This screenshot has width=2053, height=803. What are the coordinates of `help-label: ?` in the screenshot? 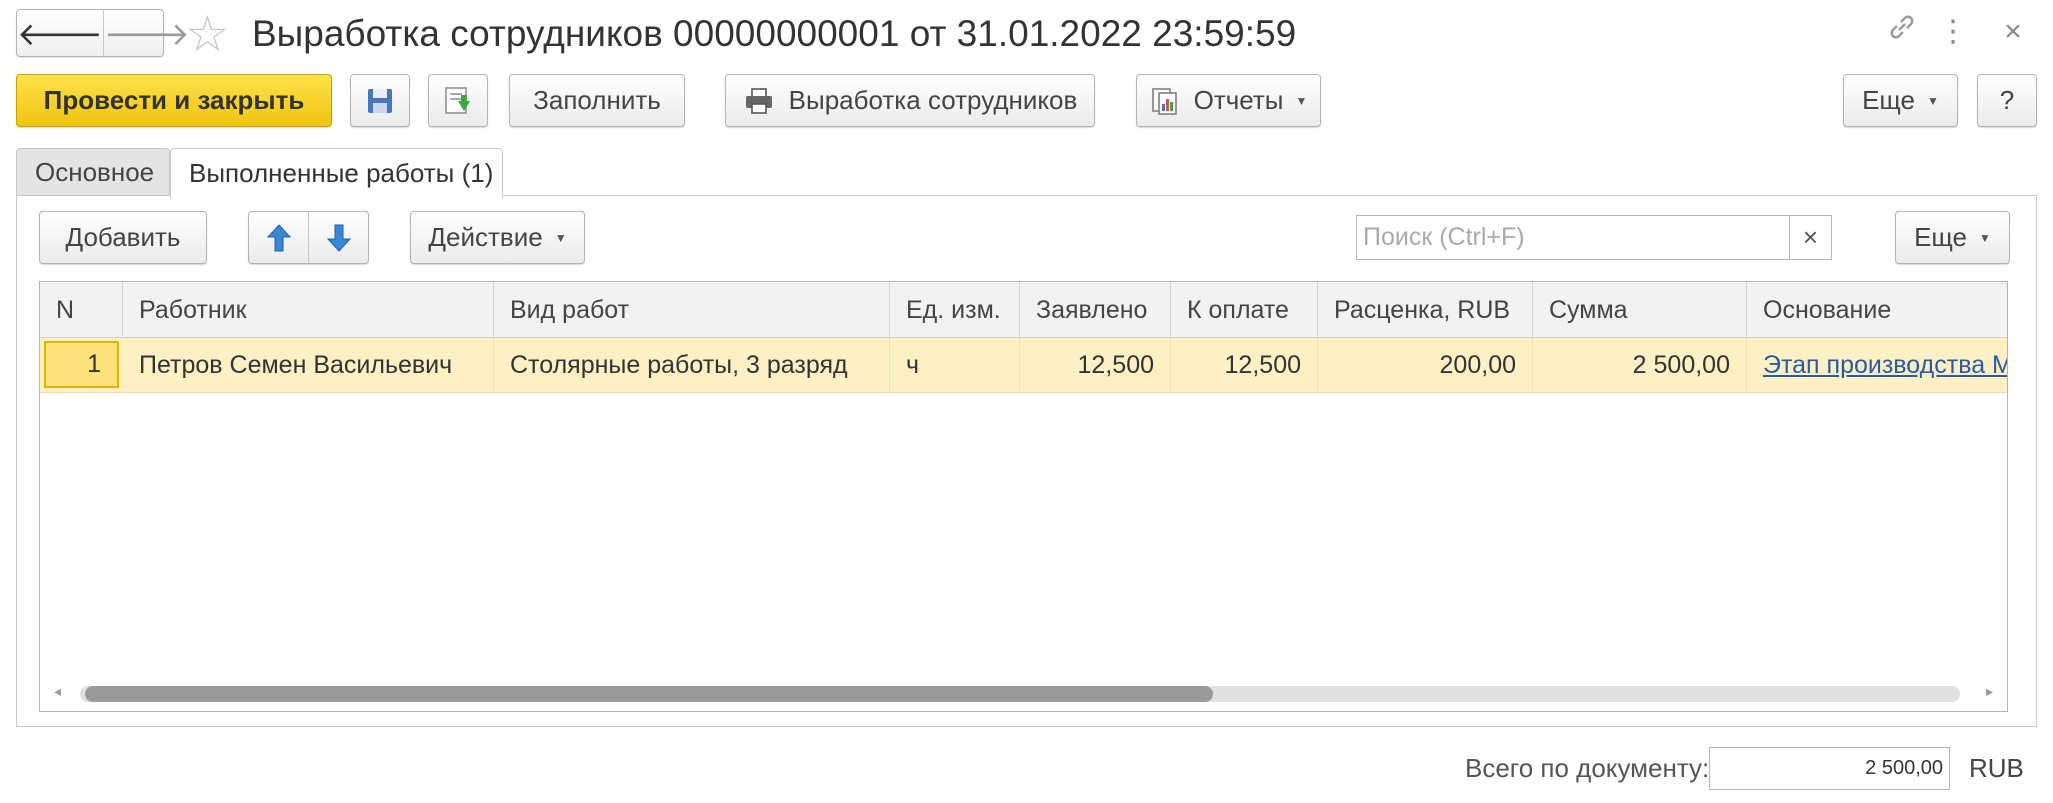 It's located at (2007, 100).